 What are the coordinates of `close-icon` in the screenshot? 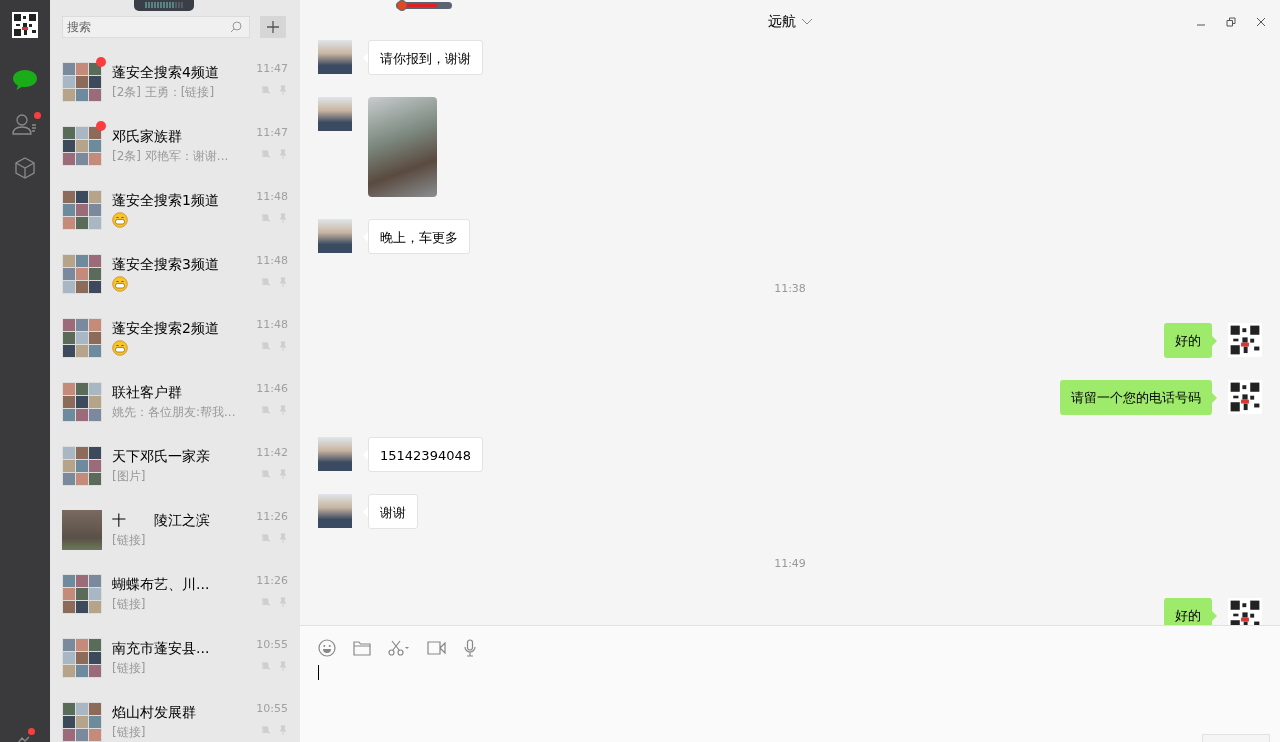 It's located at (1261, 22).